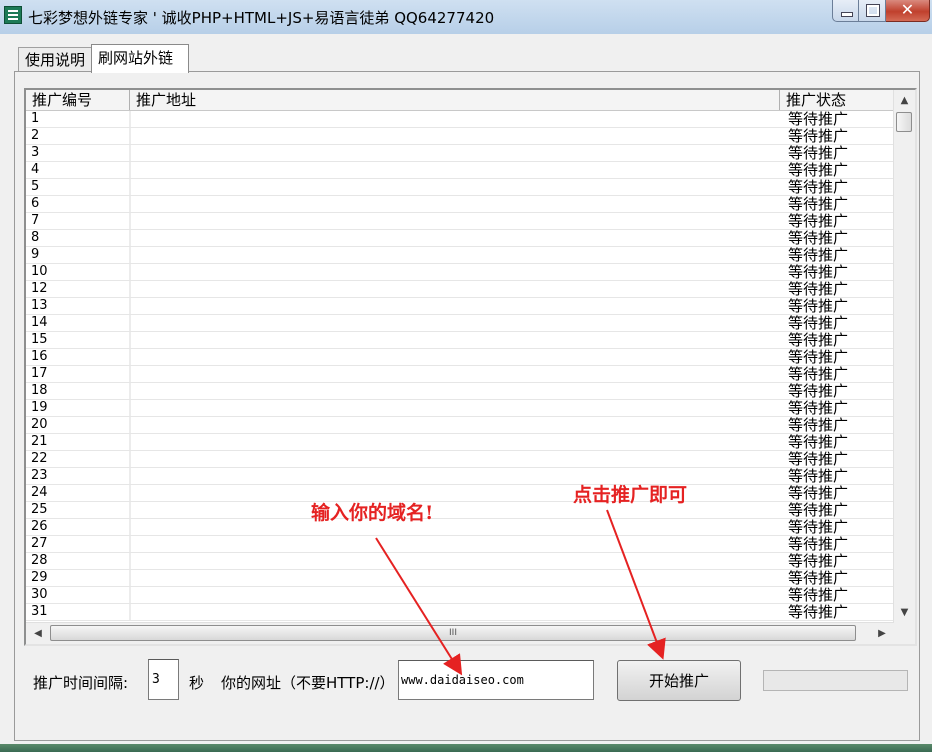 The height and width of the screenshot is (752, 932). I want to click on table-row: 13 等待推广, so click(460, 306).